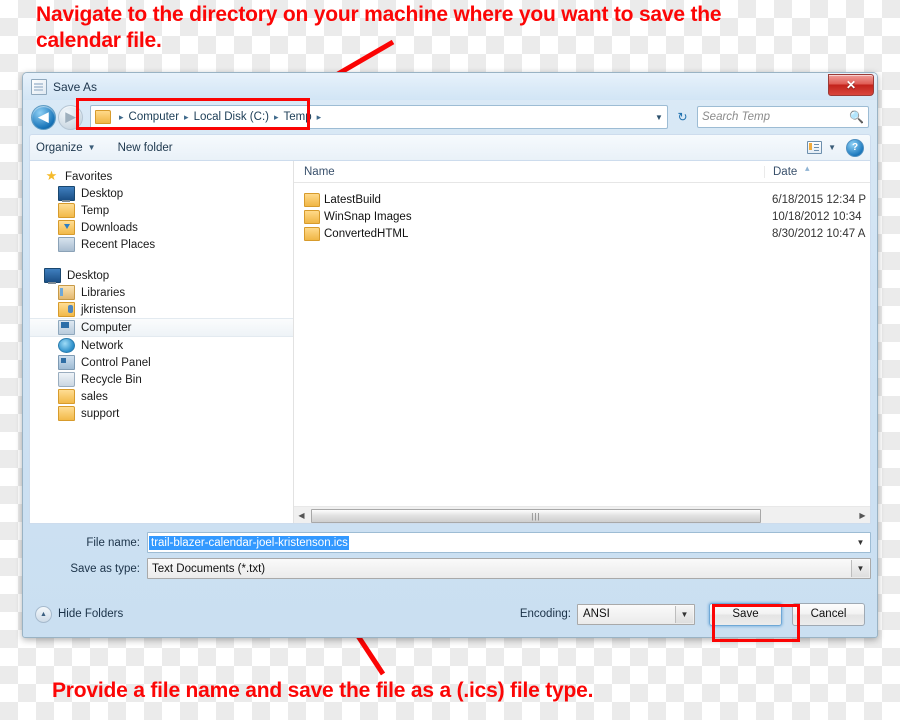 The height and width of the screenshot is (720, 900). I want to click on sidebar-item-recent-places: Recent Places, so click(161, 244).